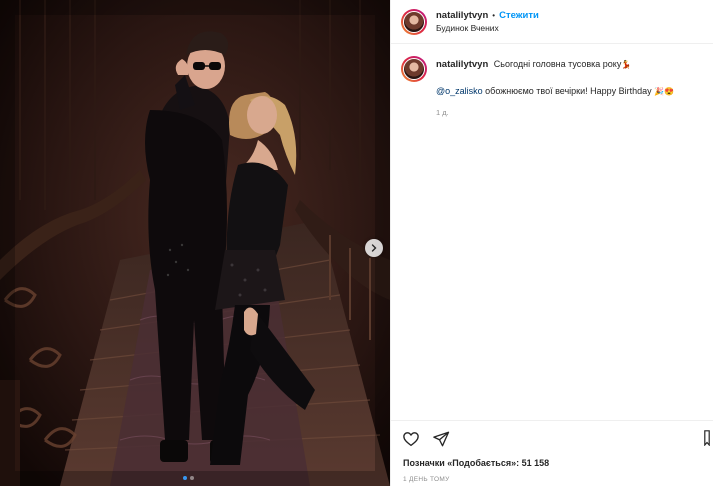  I want to click on post-location: Будинок Вчених, so click(487, 28).